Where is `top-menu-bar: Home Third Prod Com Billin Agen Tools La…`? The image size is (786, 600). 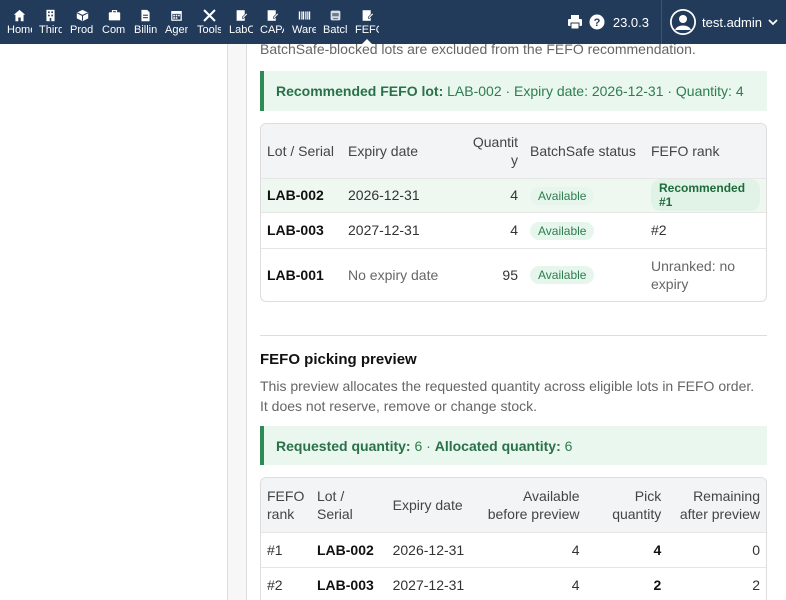 top-menu-bar: Home Third Prod Com Billin Agen Tools La… is located at coordinates (393, 22).